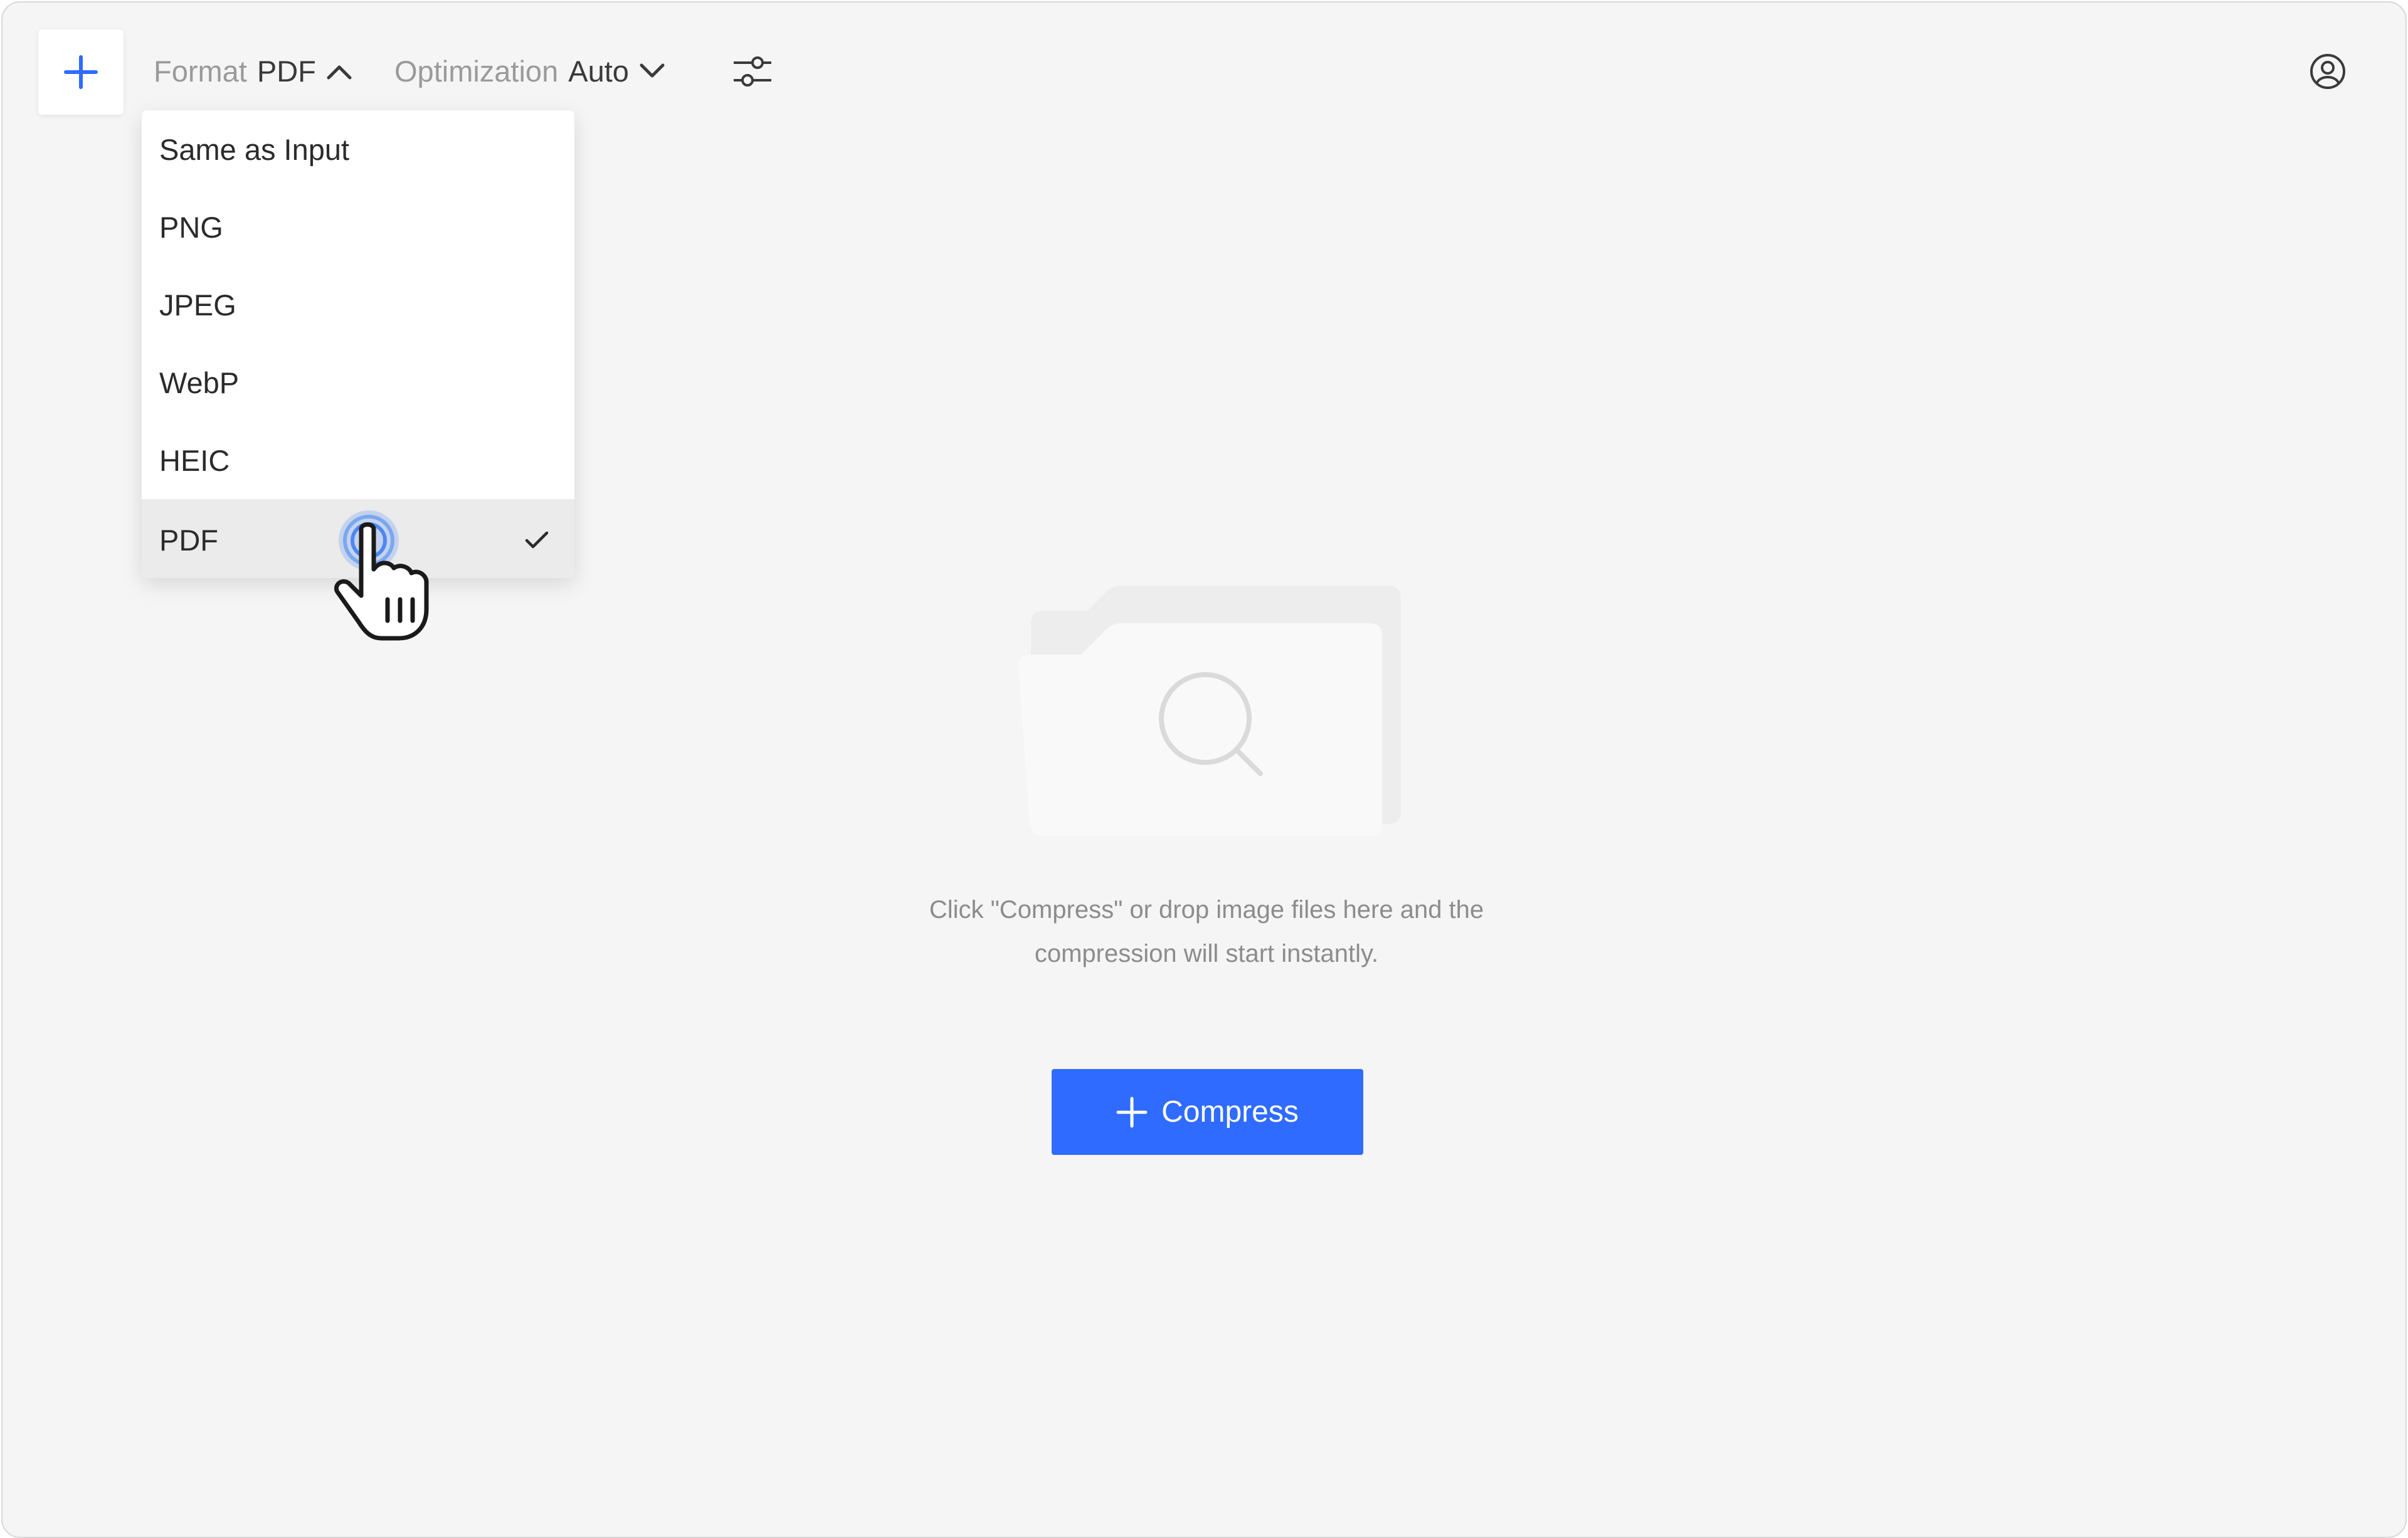 Image resolution: width=2408 pixels, height=1538 pixels. I want to click on menu-item-webp: WebP, so click(358, 382).